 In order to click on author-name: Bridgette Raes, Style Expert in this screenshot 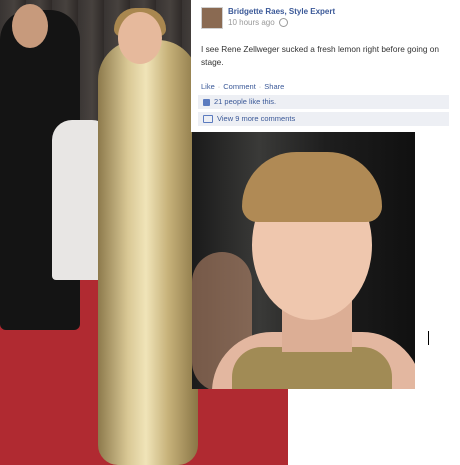, I will do `click(281, 11)`.